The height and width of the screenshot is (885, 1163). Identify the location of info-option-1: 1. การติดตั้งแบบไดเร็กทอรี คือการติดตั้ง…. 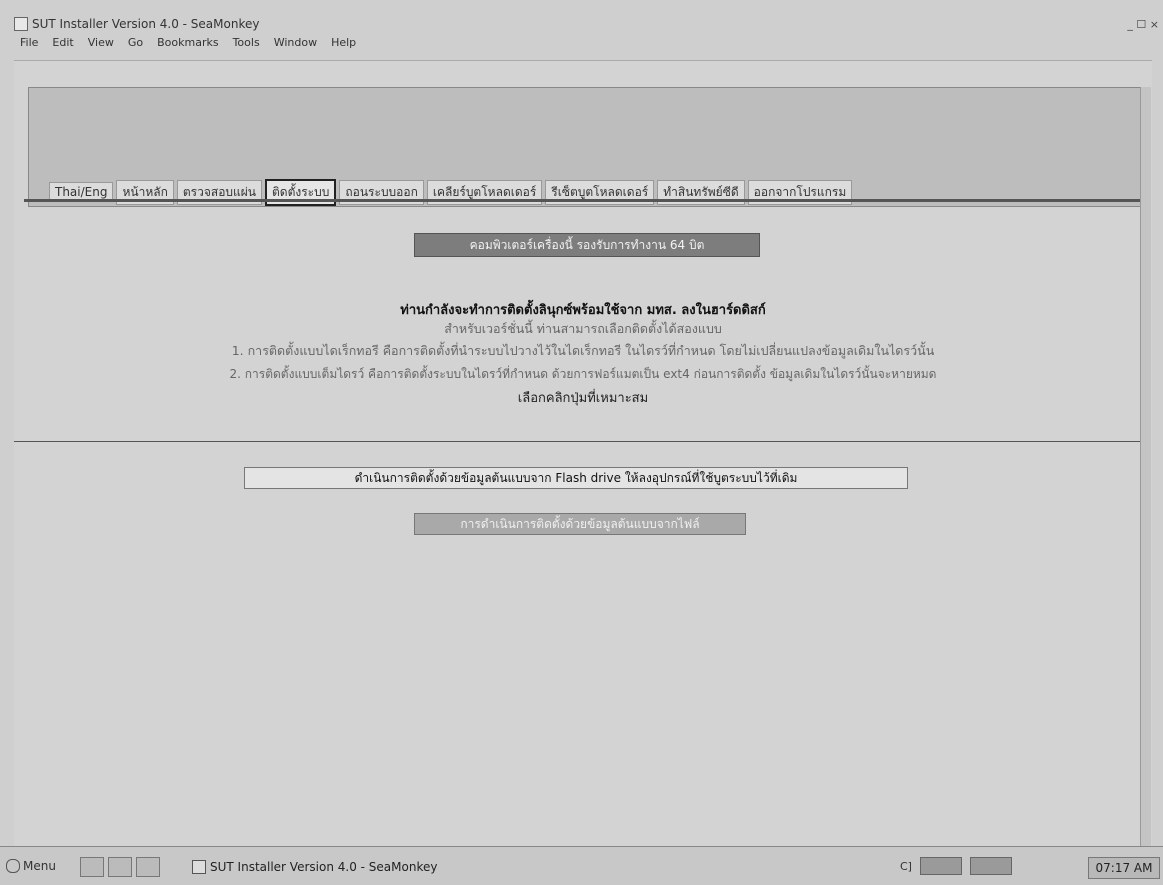
(583, 350).